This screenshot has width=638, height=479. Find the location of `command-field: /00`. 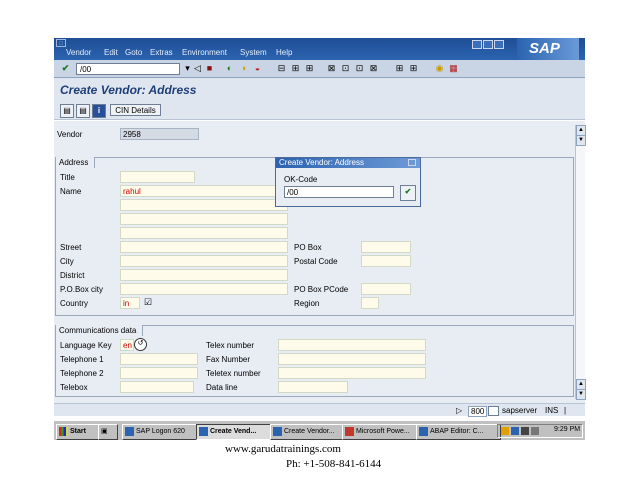

command-field: /00 is located at coordinates (128, 69).